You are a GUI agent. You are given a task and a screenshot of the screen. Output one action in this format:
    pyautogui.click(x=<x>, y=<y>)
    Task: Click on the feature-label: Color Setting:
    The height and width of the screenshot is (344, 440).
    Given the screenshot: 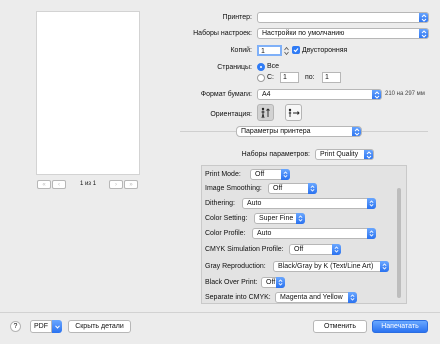 What is the action you would take?
    pyautogui.click(x=226, y=218)
    